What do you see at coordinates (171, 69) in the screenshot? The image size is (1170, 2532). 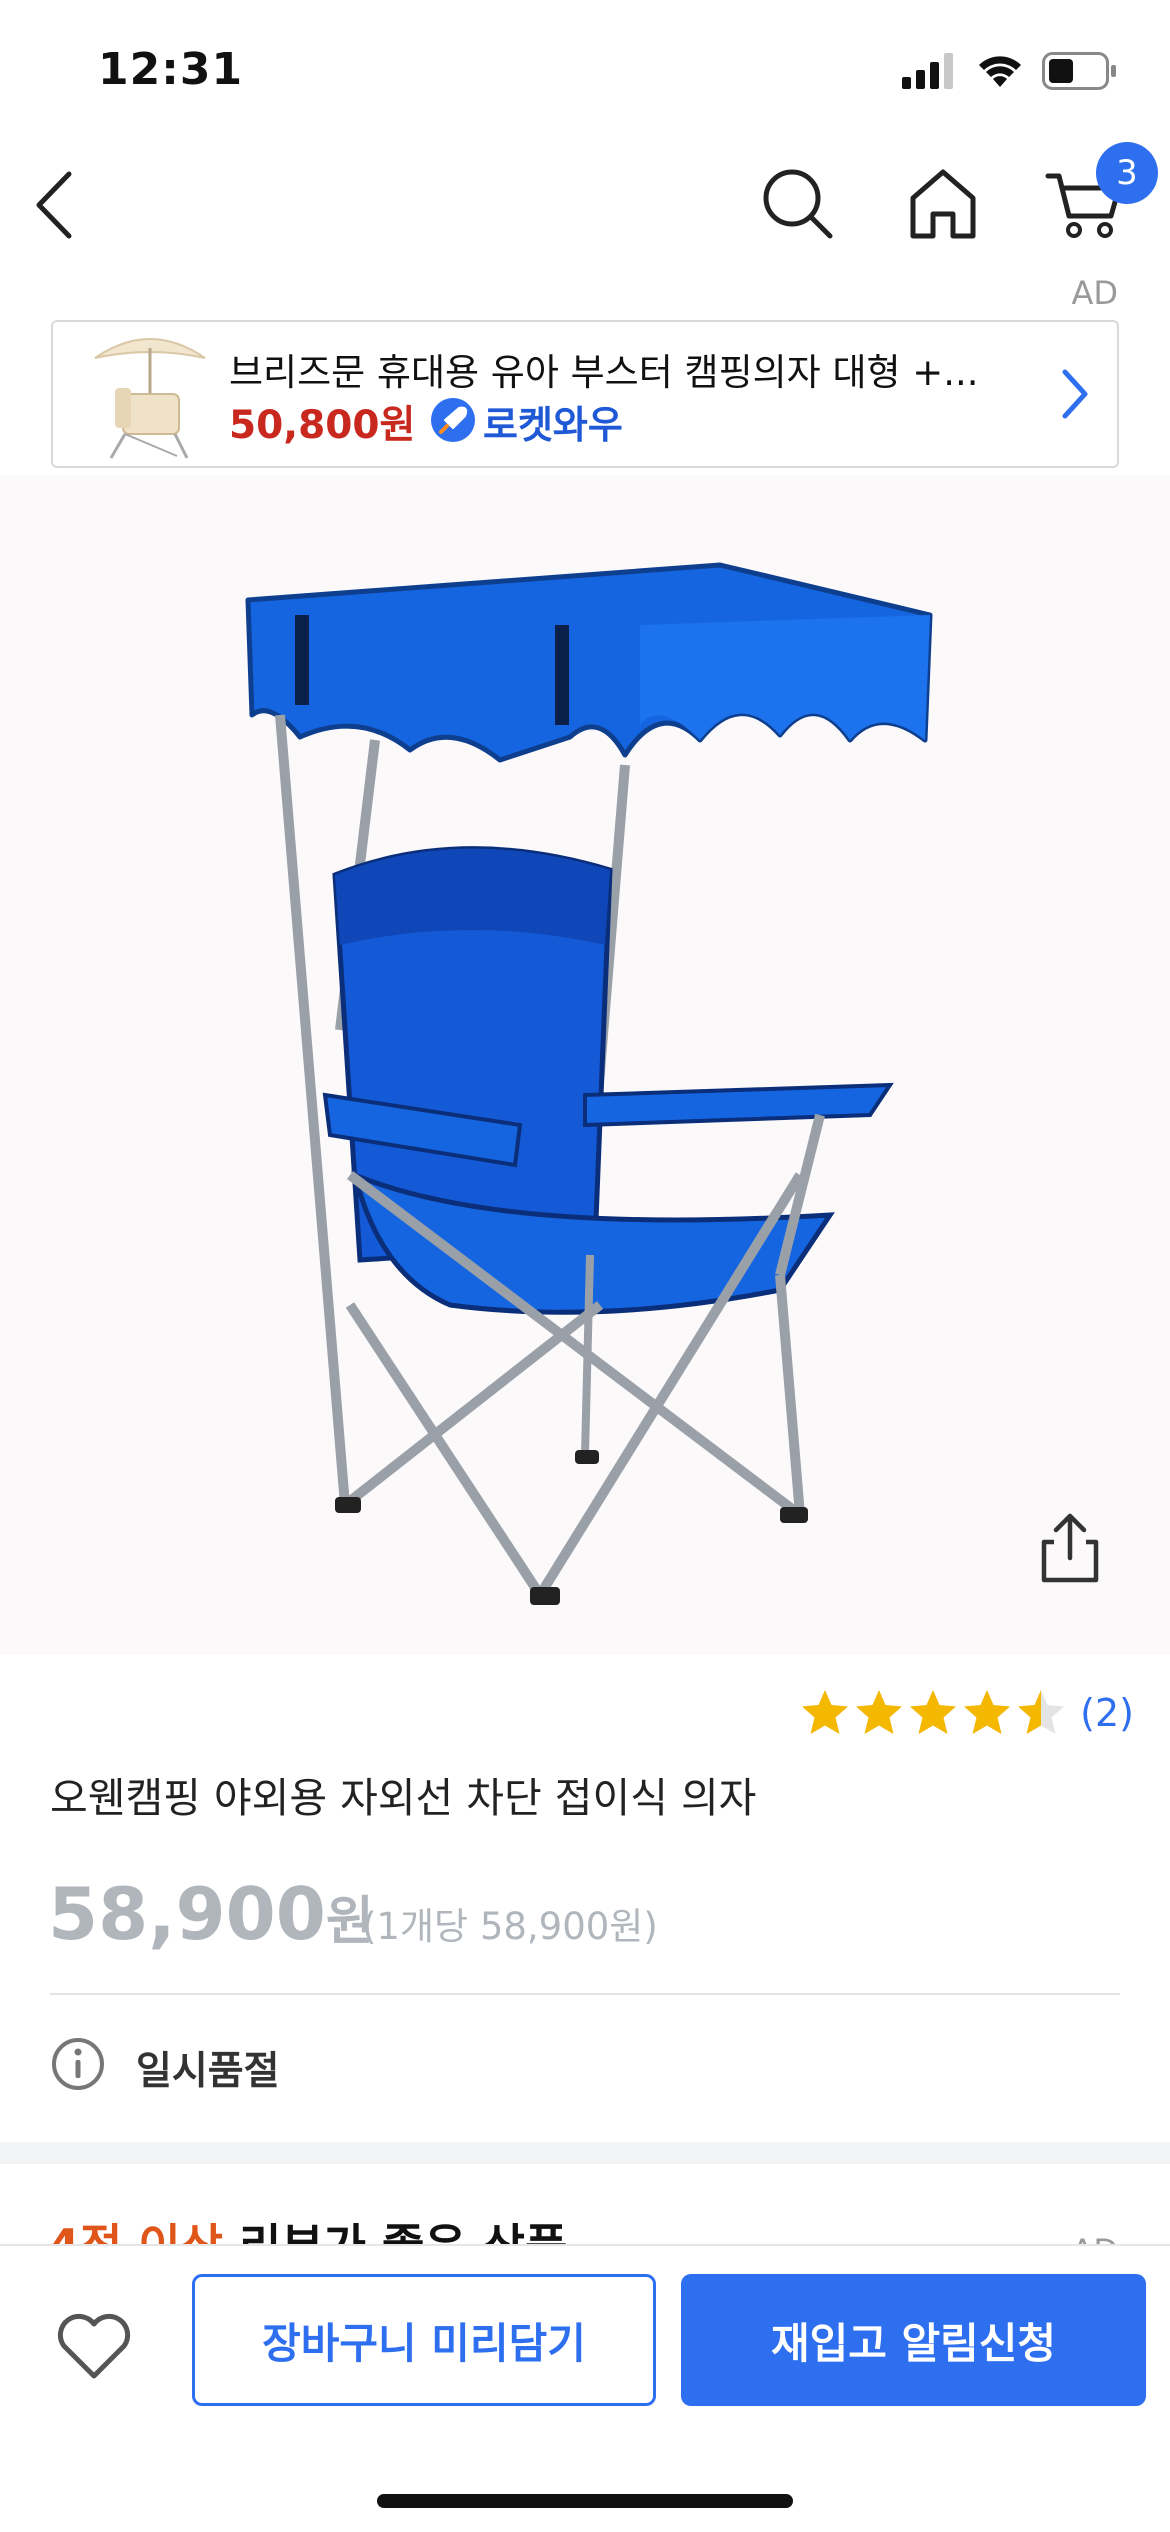 I see `status-time: 12:31` at bounding box center [171, 69].